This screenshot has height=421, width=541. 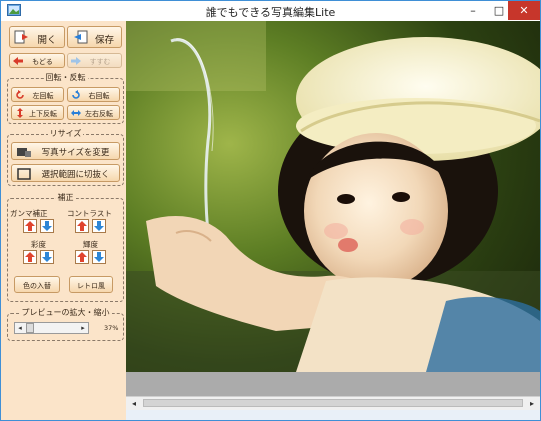 What do you see at coordinates (111, 328) in the screenshot?
I see `zoom-value: 37%` at bounding box center [111, 328].